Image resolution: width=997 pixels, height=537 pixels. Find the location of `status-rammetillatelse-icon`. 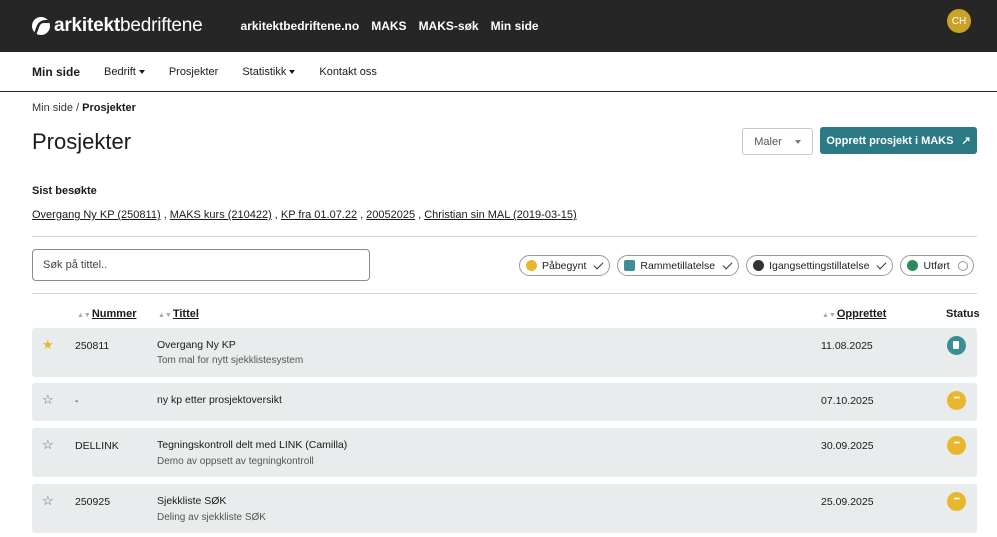

status-rammetillatelse-icon is located at coordinates (956, 345).